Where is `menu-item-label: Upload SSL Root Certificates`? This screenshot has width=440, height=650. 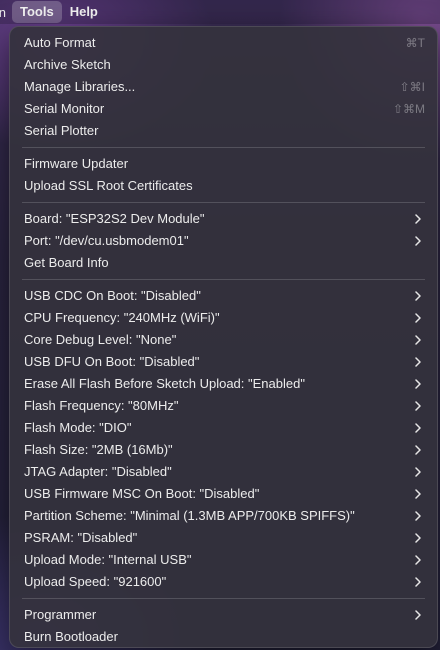 menu-item-label: Upload SSL Root Certificates is located at coordinates (108, 185).